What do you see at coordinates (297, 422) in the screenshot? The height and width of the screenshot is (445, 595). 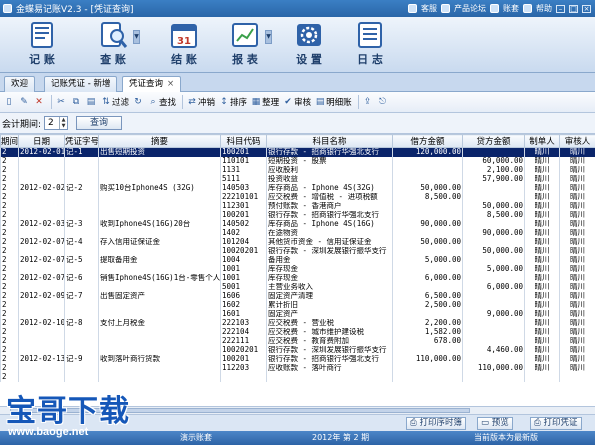 I see `bottom-bar: ⎙ 打印序时簿 ▭ 预览 ⎙ 打印凭证` at bounding box center [297, 422].